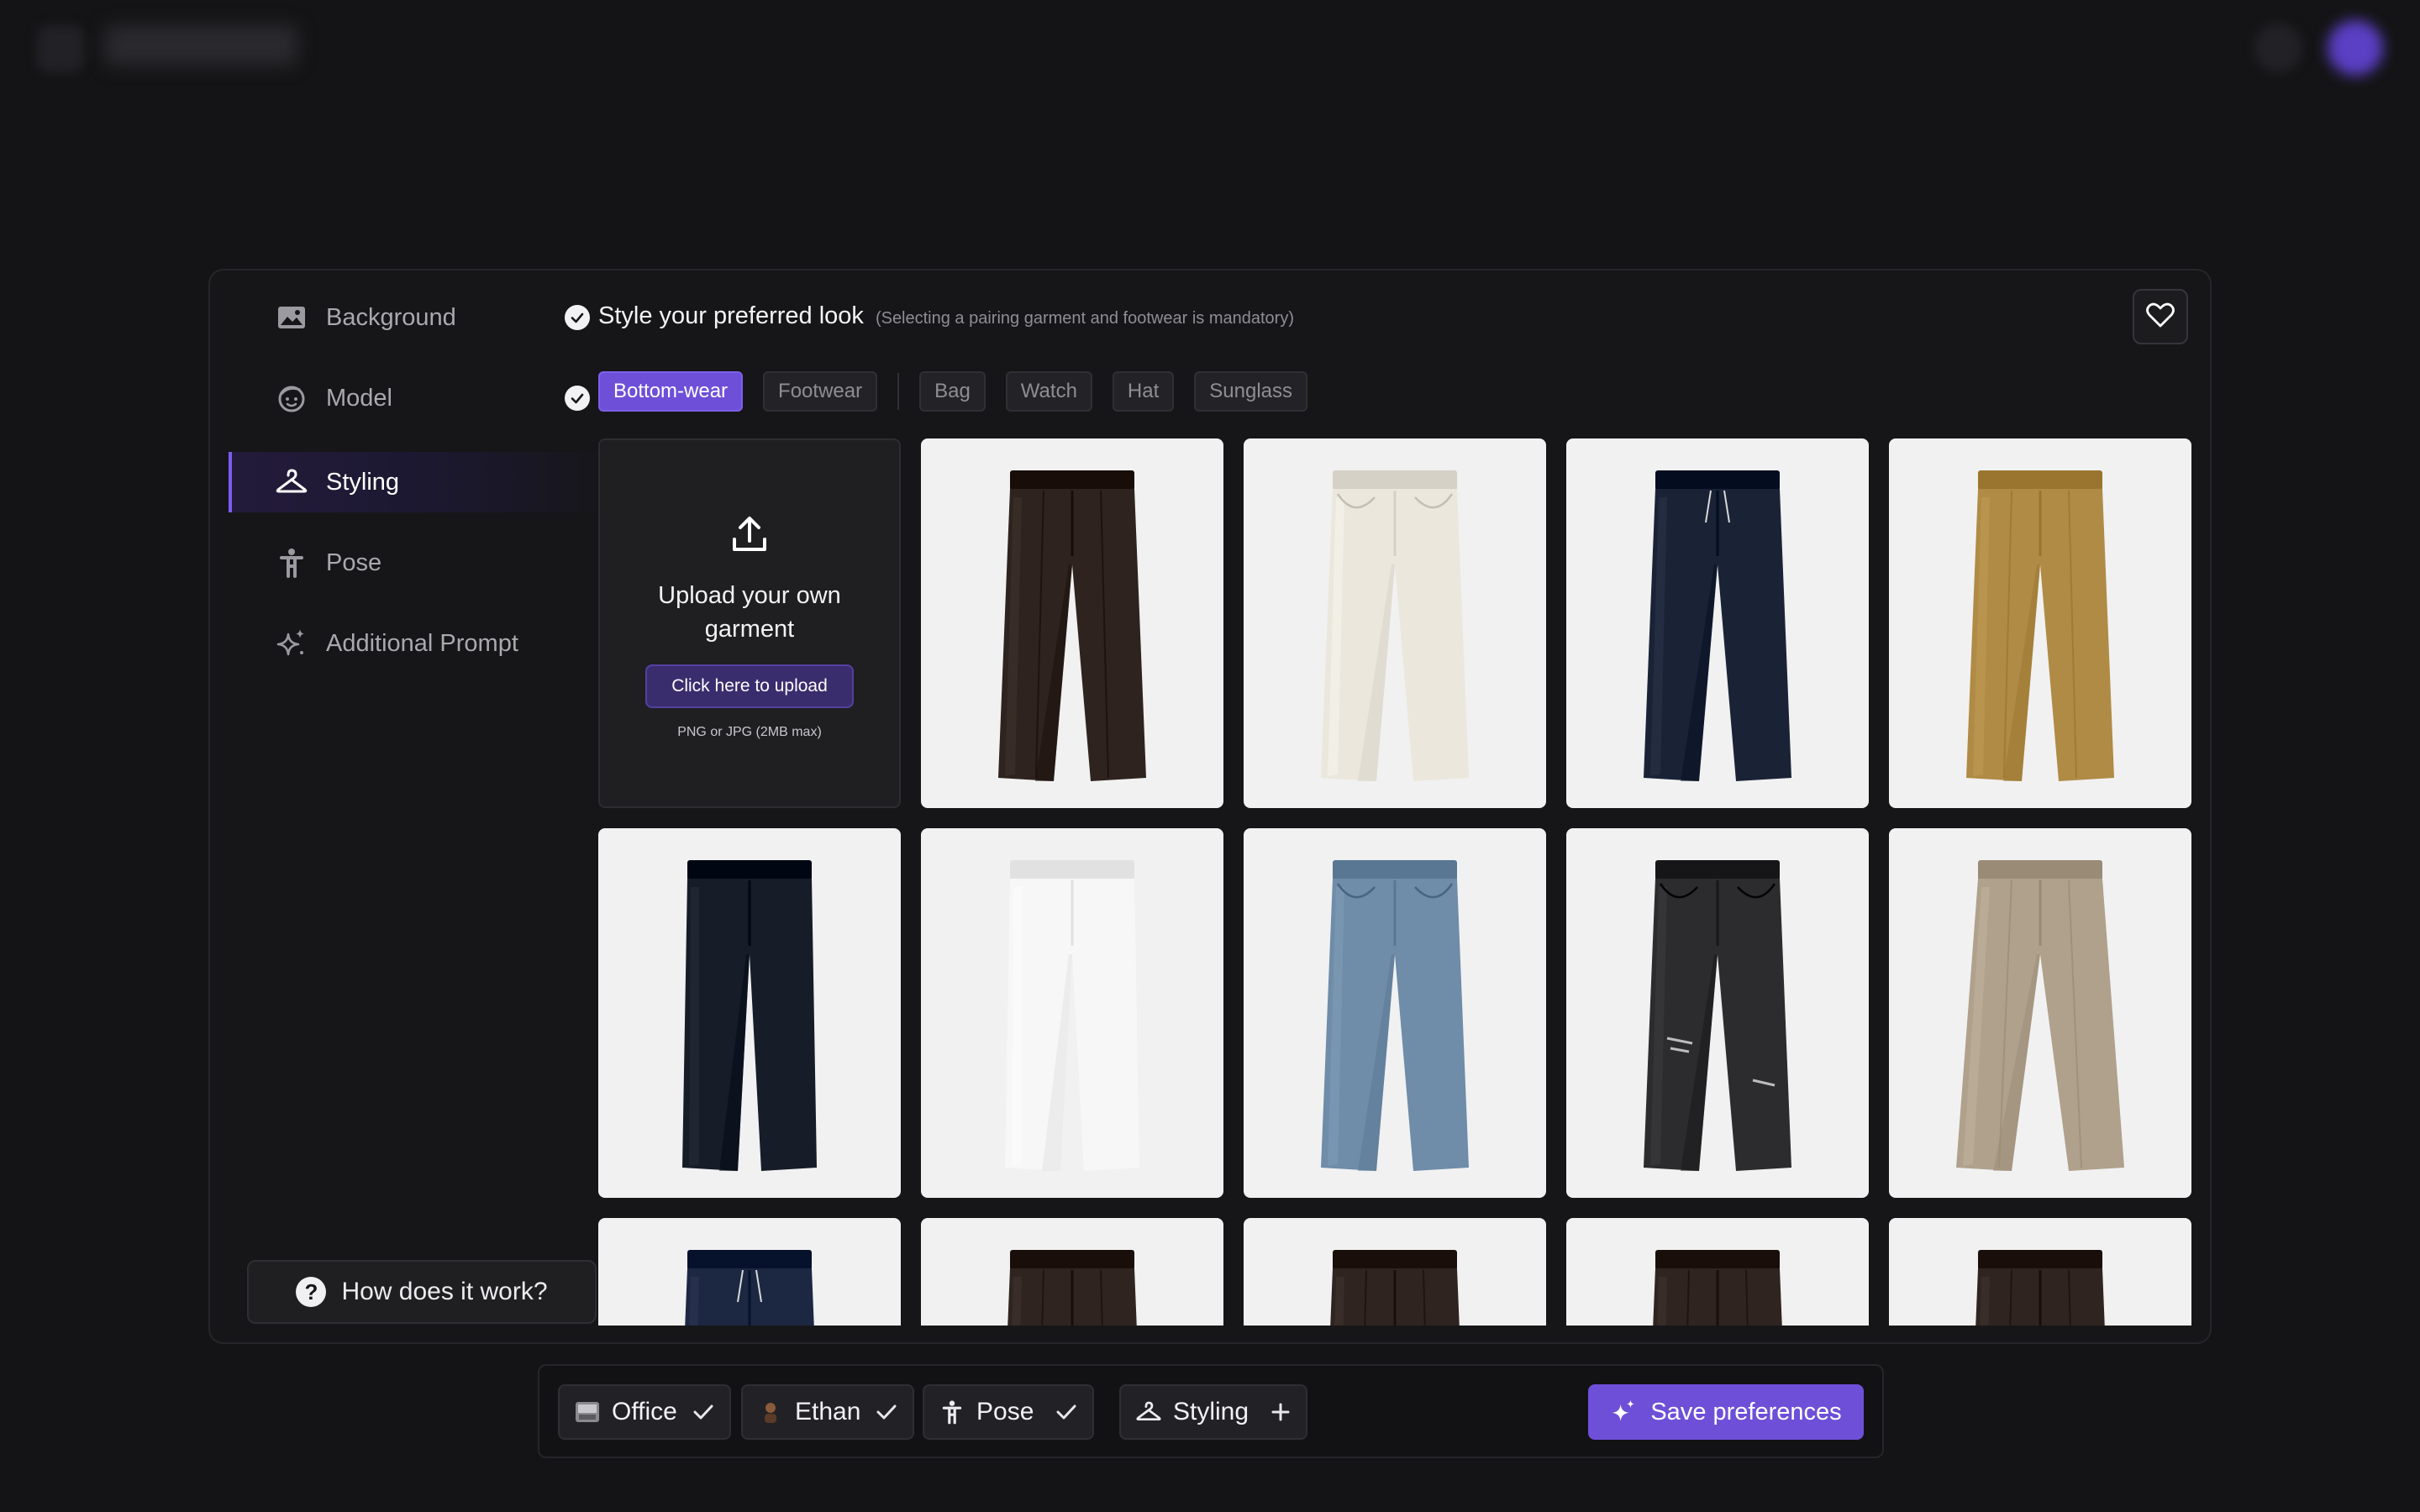 The width and height of the screenshot is (2420, 1512). Describe the element at coordinates (749, 536) in the screenshot. I see `upload-icon` at that location.